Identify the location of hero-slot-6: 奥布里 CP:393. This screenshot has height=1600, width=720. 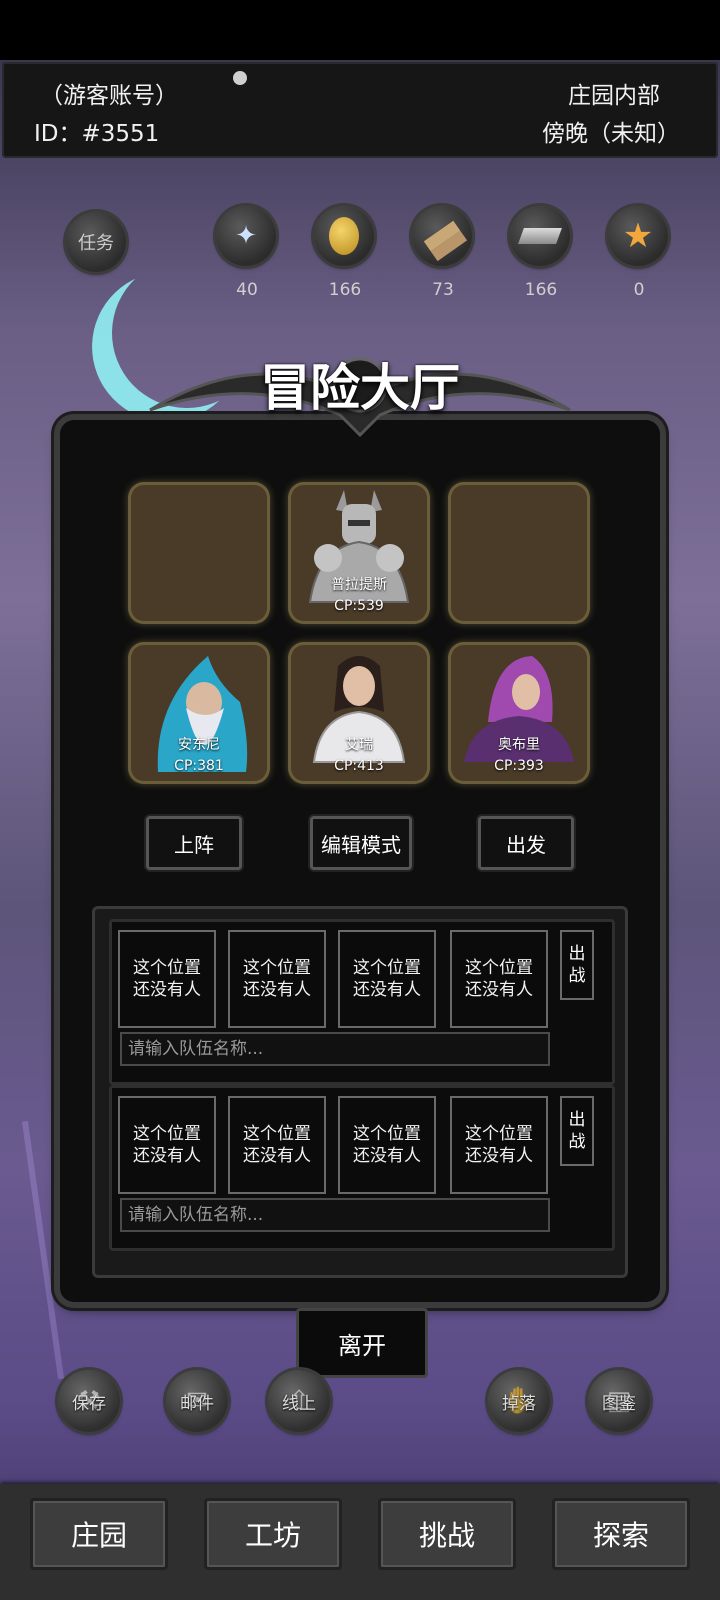
(519, 713).